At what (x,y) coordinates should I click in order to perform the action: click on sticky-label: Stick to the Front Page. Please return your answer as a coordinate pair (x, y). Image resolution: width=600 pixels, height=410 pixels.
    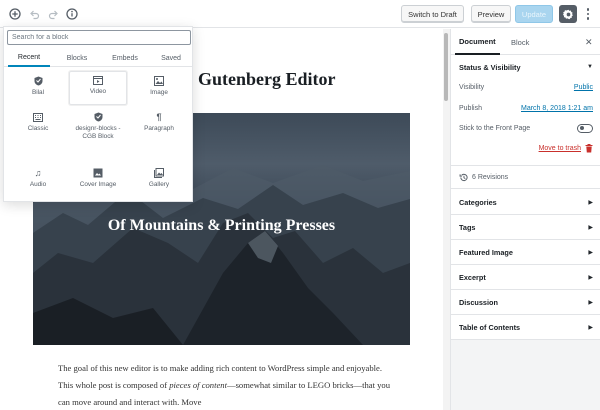
    Looking at the image, I should click on (495, 128).